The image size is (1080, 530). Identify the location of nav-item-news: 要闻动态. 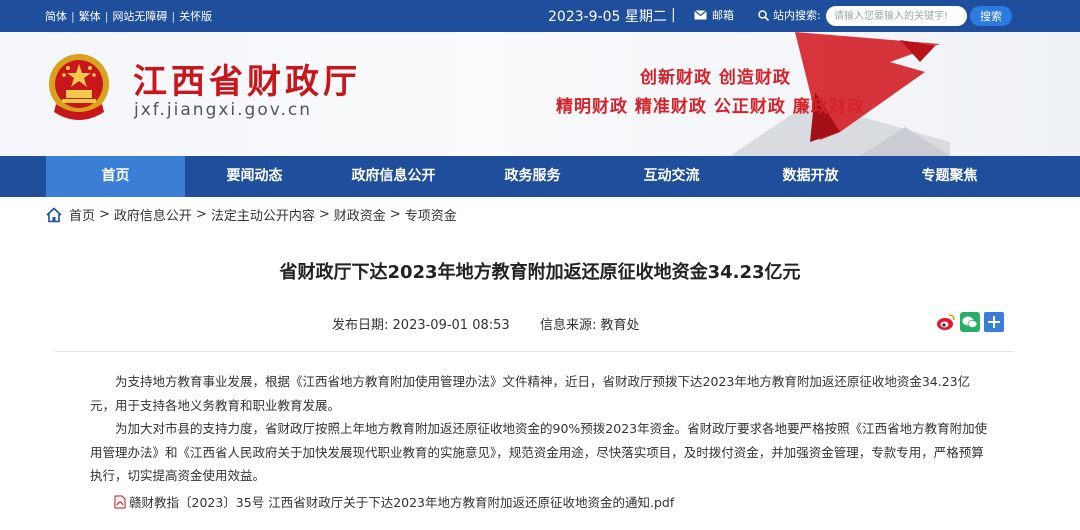
(254, 176).